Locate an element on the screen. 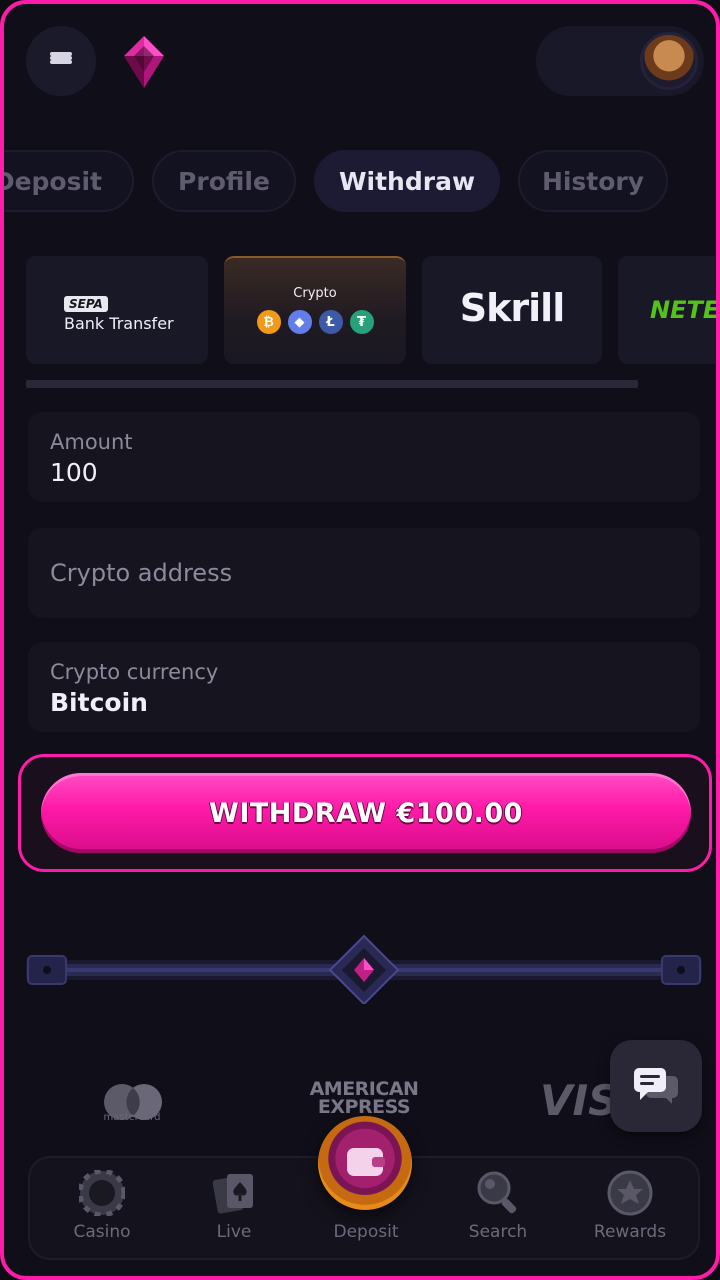  tab-label: Profile is located at coordinates (224, 181).